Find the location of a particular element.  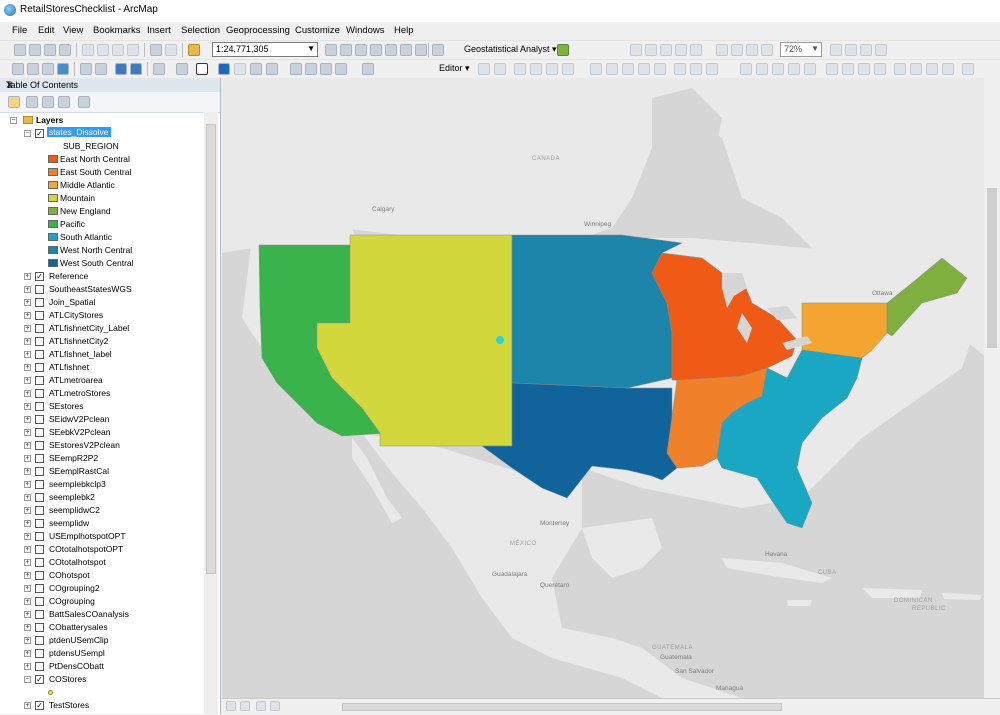

toc-selected-layer: states_Dissolve is located at coordinates (79, 132).